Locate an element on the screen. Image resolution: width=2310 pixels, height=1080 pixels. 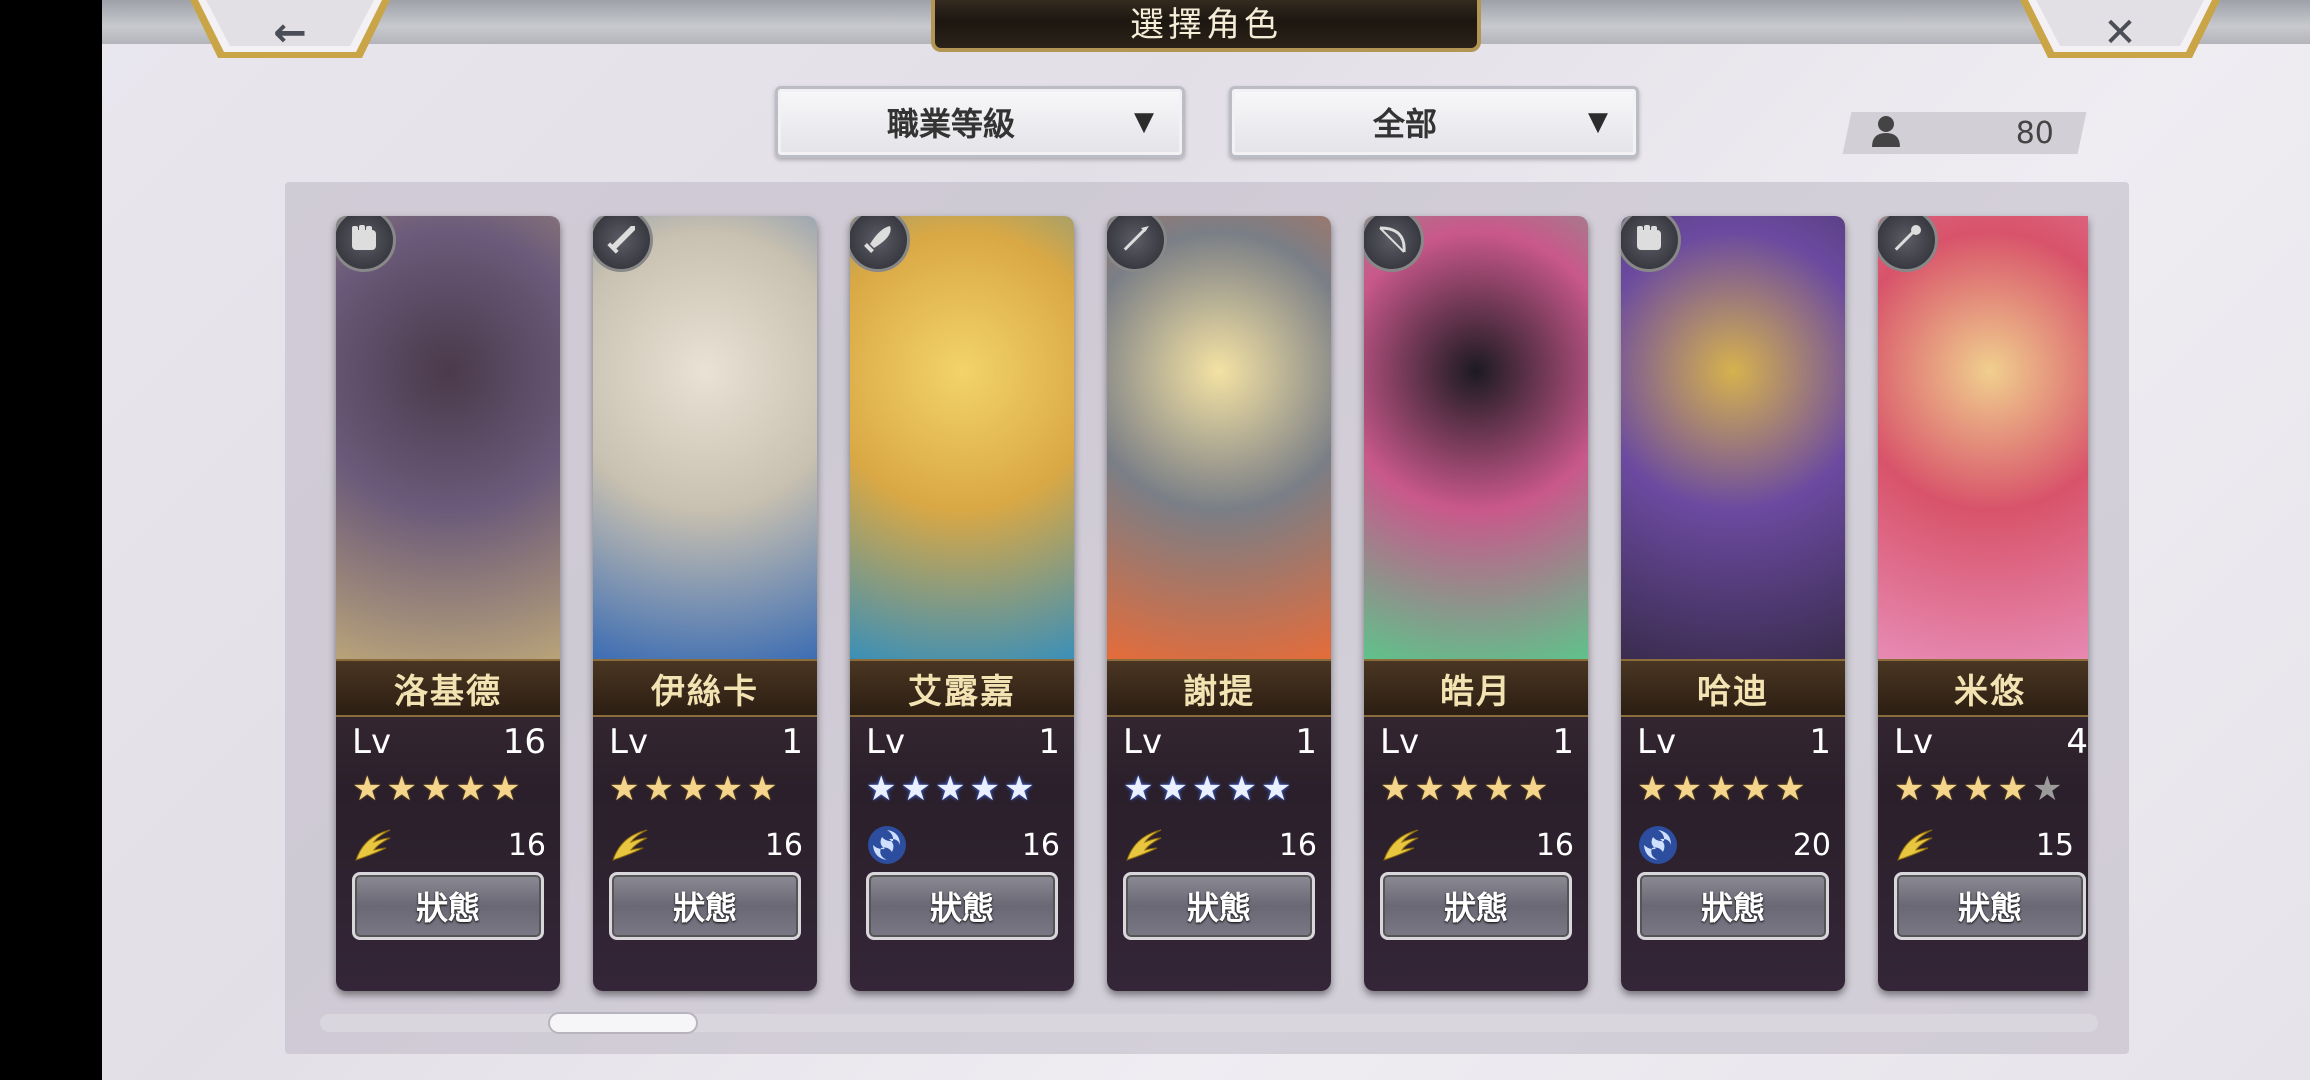
character-card: 哈迪 Lv 1 ★ ★ ★ ★ ★ 20 狀態 is located at coordinates (1733, 603).